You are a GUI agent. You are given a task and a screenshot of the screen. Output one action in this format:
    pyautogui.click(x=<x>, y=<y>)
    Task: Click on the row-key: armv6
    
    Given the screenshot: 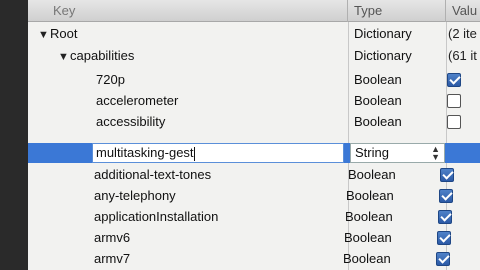 What is the action you would take?
    pyautogui.click(x=112, y=237)
    